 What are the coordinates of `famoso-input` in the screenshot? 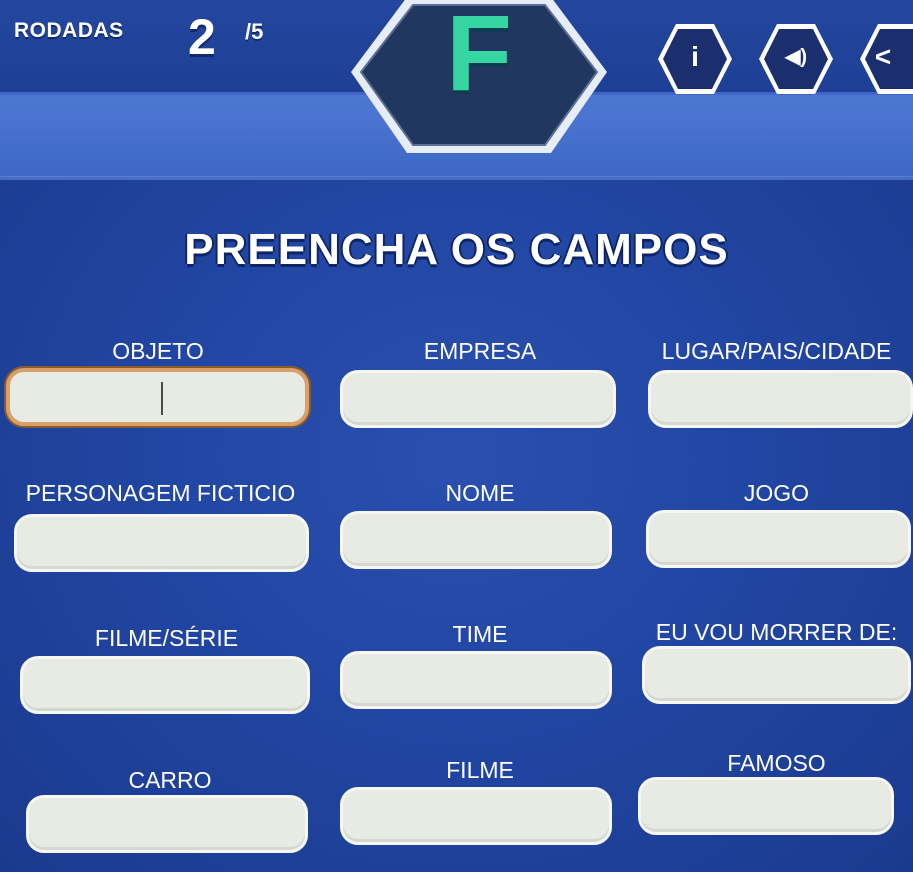 It's located at (766, 806).